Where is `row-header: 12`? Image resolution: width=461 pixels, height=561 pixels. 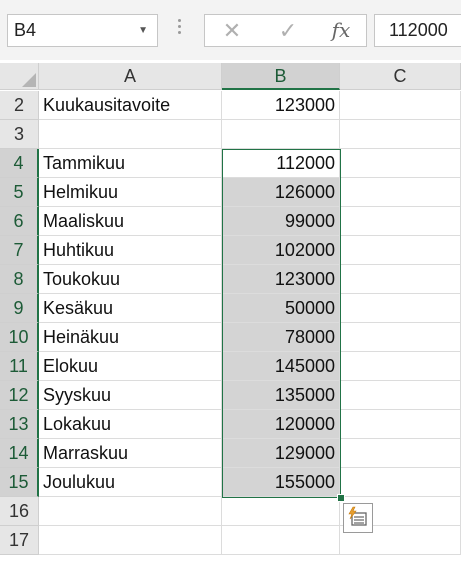
row-header: 12 is located at coordinates (19, 395).